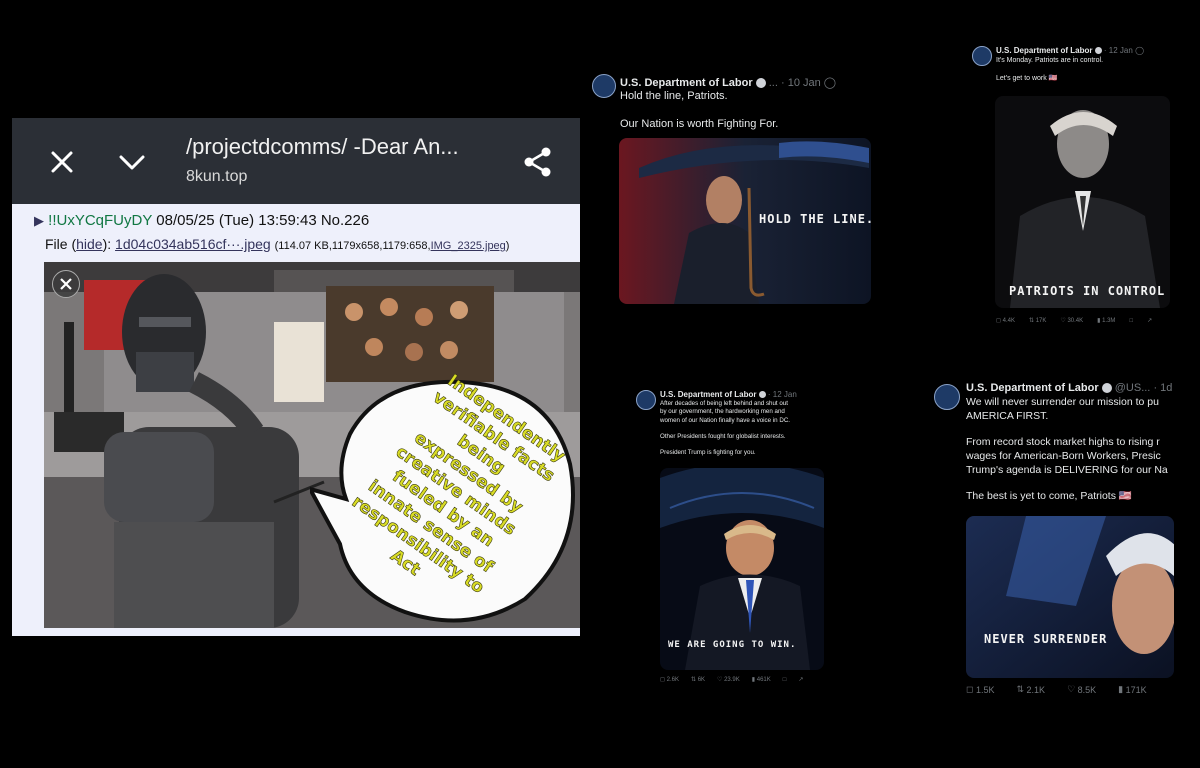 This screenshot has width=1200, height=768. What do you see at coordinates (1049, 496) in the screenshot?
I see `tweet-line: The best is yet to come, Patriots 🇺🇸` at bounding box center [1049, 496].